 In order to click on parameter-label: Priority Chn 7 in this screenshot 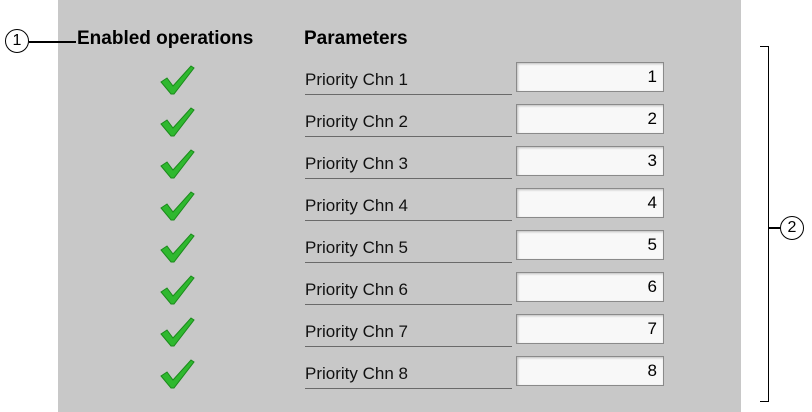, I will do `click(408, 334)`.